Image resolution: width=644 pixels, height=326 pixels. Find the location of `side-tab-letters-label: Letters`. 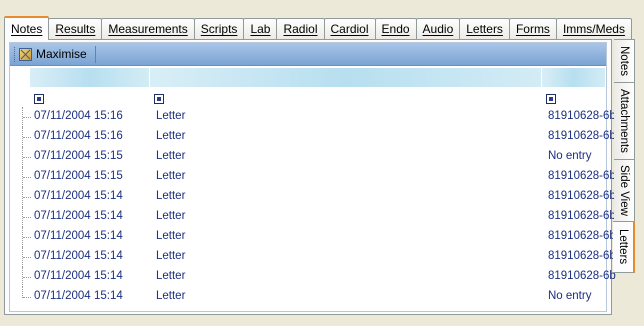

side-tab-letters-label: Letters is located at coordinates (623, 247).